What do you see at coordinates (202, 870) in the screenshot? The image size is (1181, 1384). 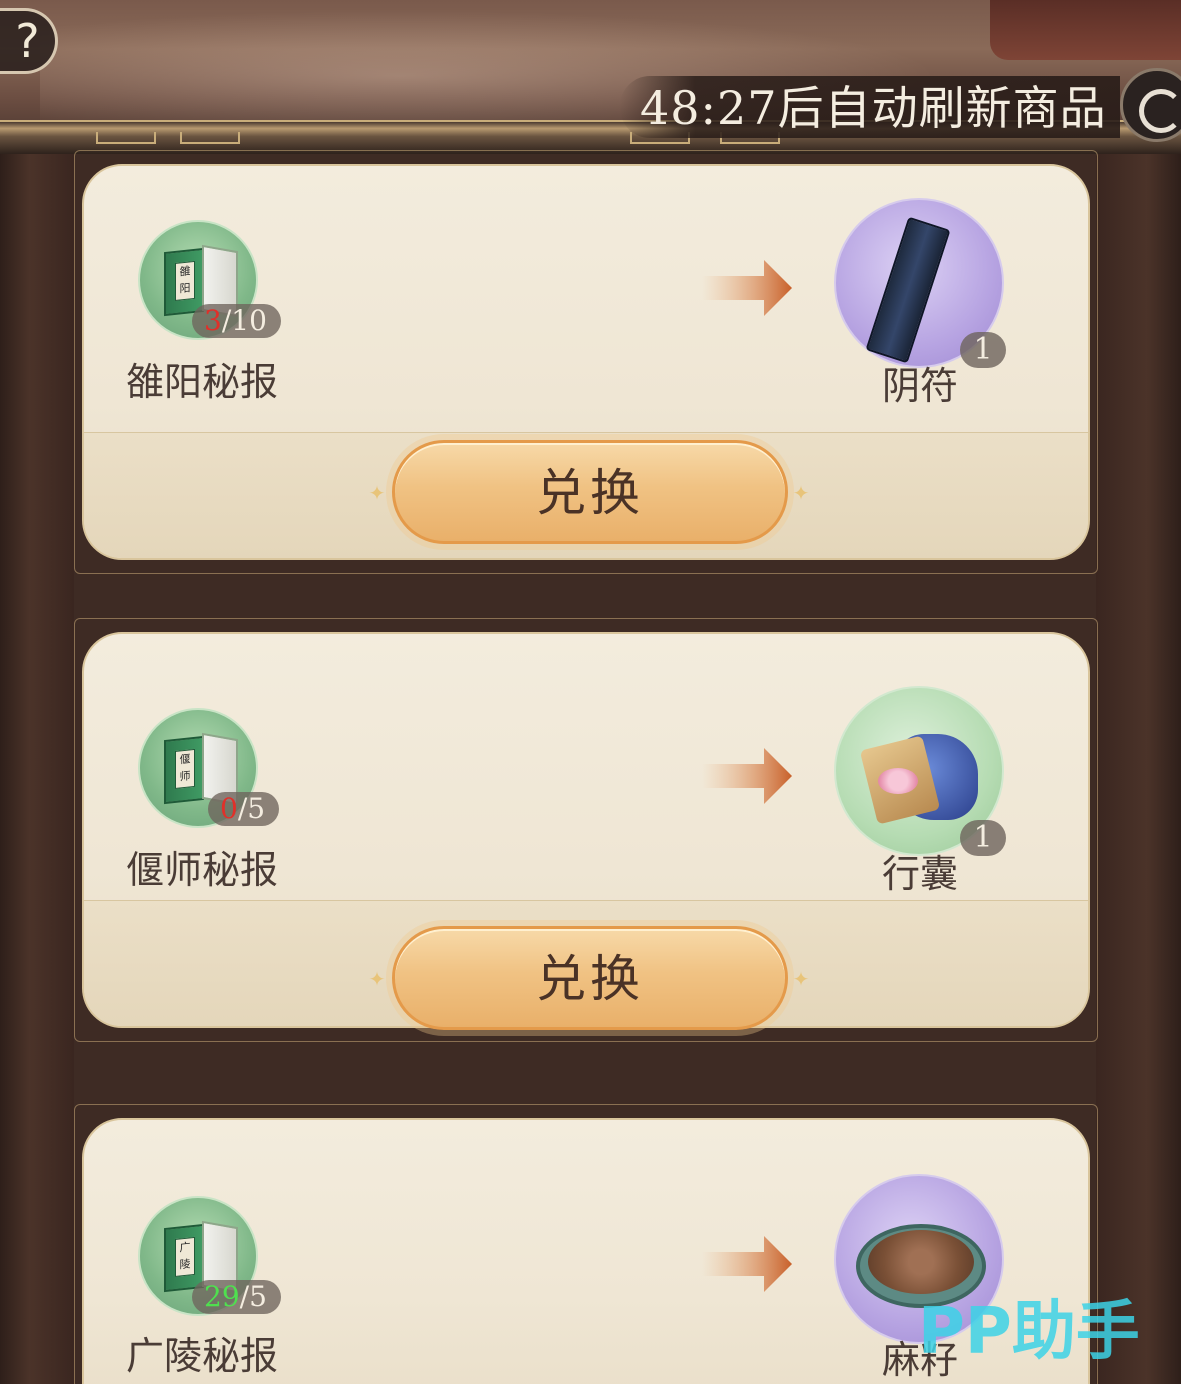 I see `cost-item-name: 偃师秘报` at bounding box center [202, 870].